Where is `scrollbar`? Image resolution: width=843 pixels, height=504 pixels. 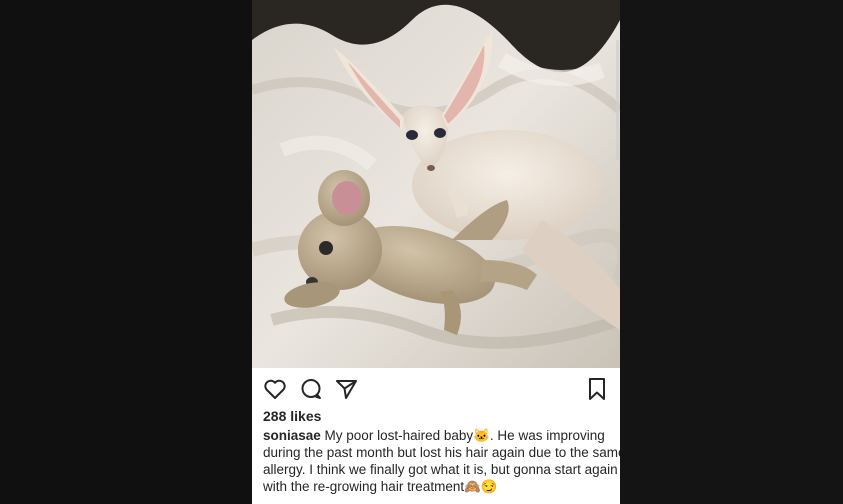
scrollbar is located at coordinates (617, 100).